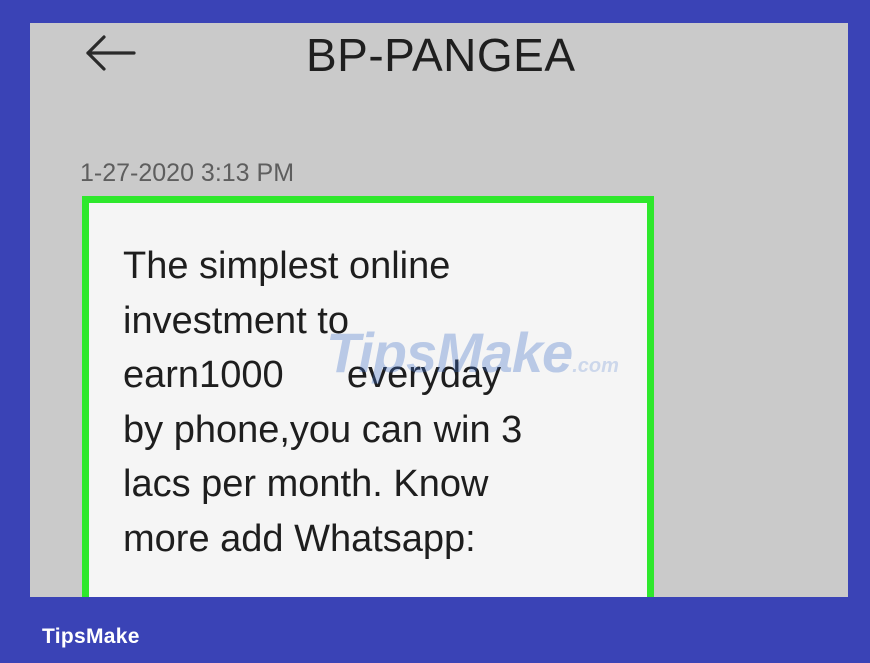  What do you see at coordinates (187, 173) in the screenshot?
I see `message-timestamp: 1-27-2020 3:13 PM` at bounding box center [187, 173].